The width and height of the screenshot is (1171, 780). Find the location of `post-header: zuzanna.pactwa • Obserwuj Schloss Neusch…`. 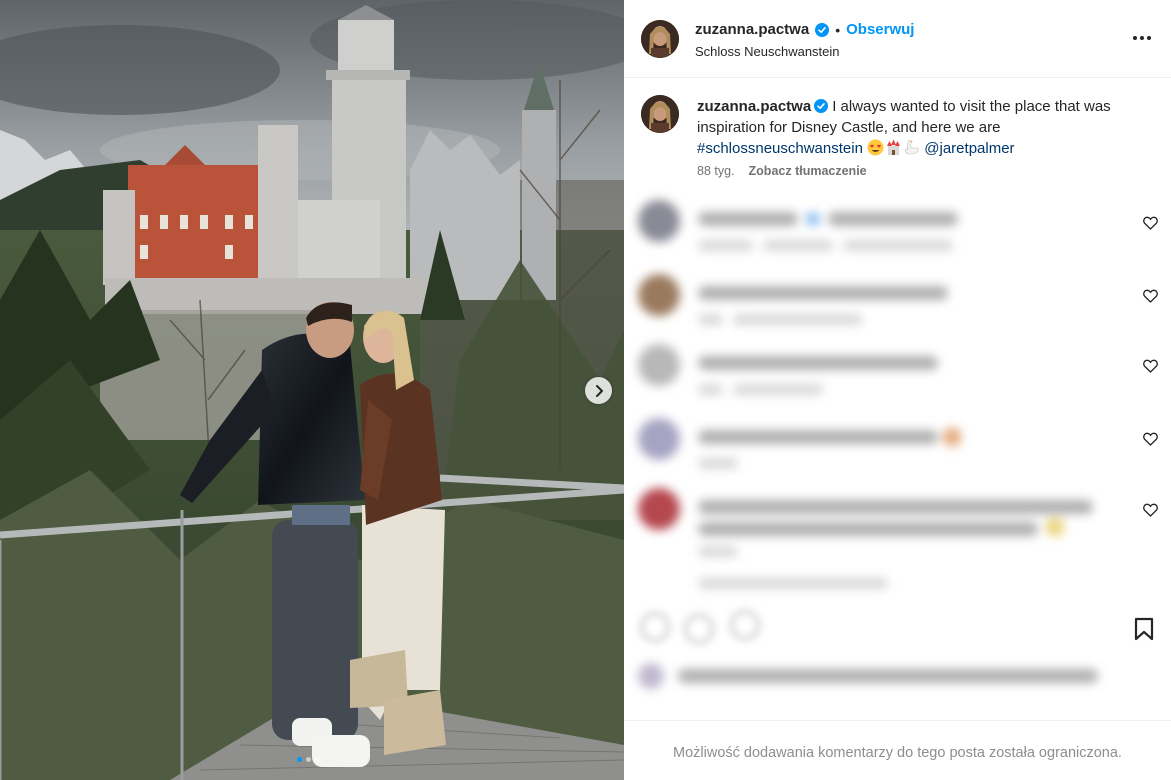

post-header: zuzanna.pactwa • Obserwuj Schloss Neusch… is located at coordinates (897, 39).